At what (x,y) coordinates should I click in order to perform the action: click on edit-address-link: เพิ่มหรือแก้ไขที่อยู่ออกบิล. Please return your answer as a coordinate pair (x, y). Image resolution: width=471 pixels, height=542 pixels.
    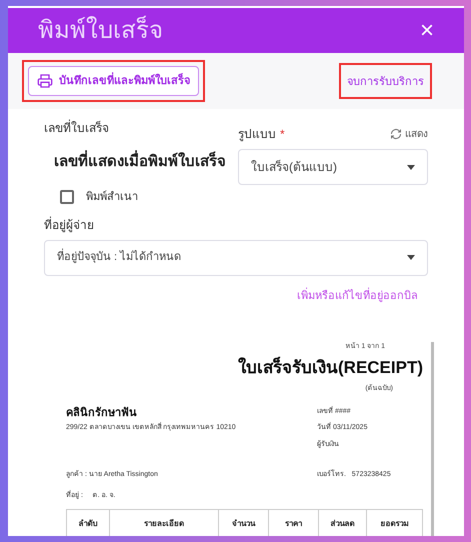
    Looking at the image, I should click on (357, 296).